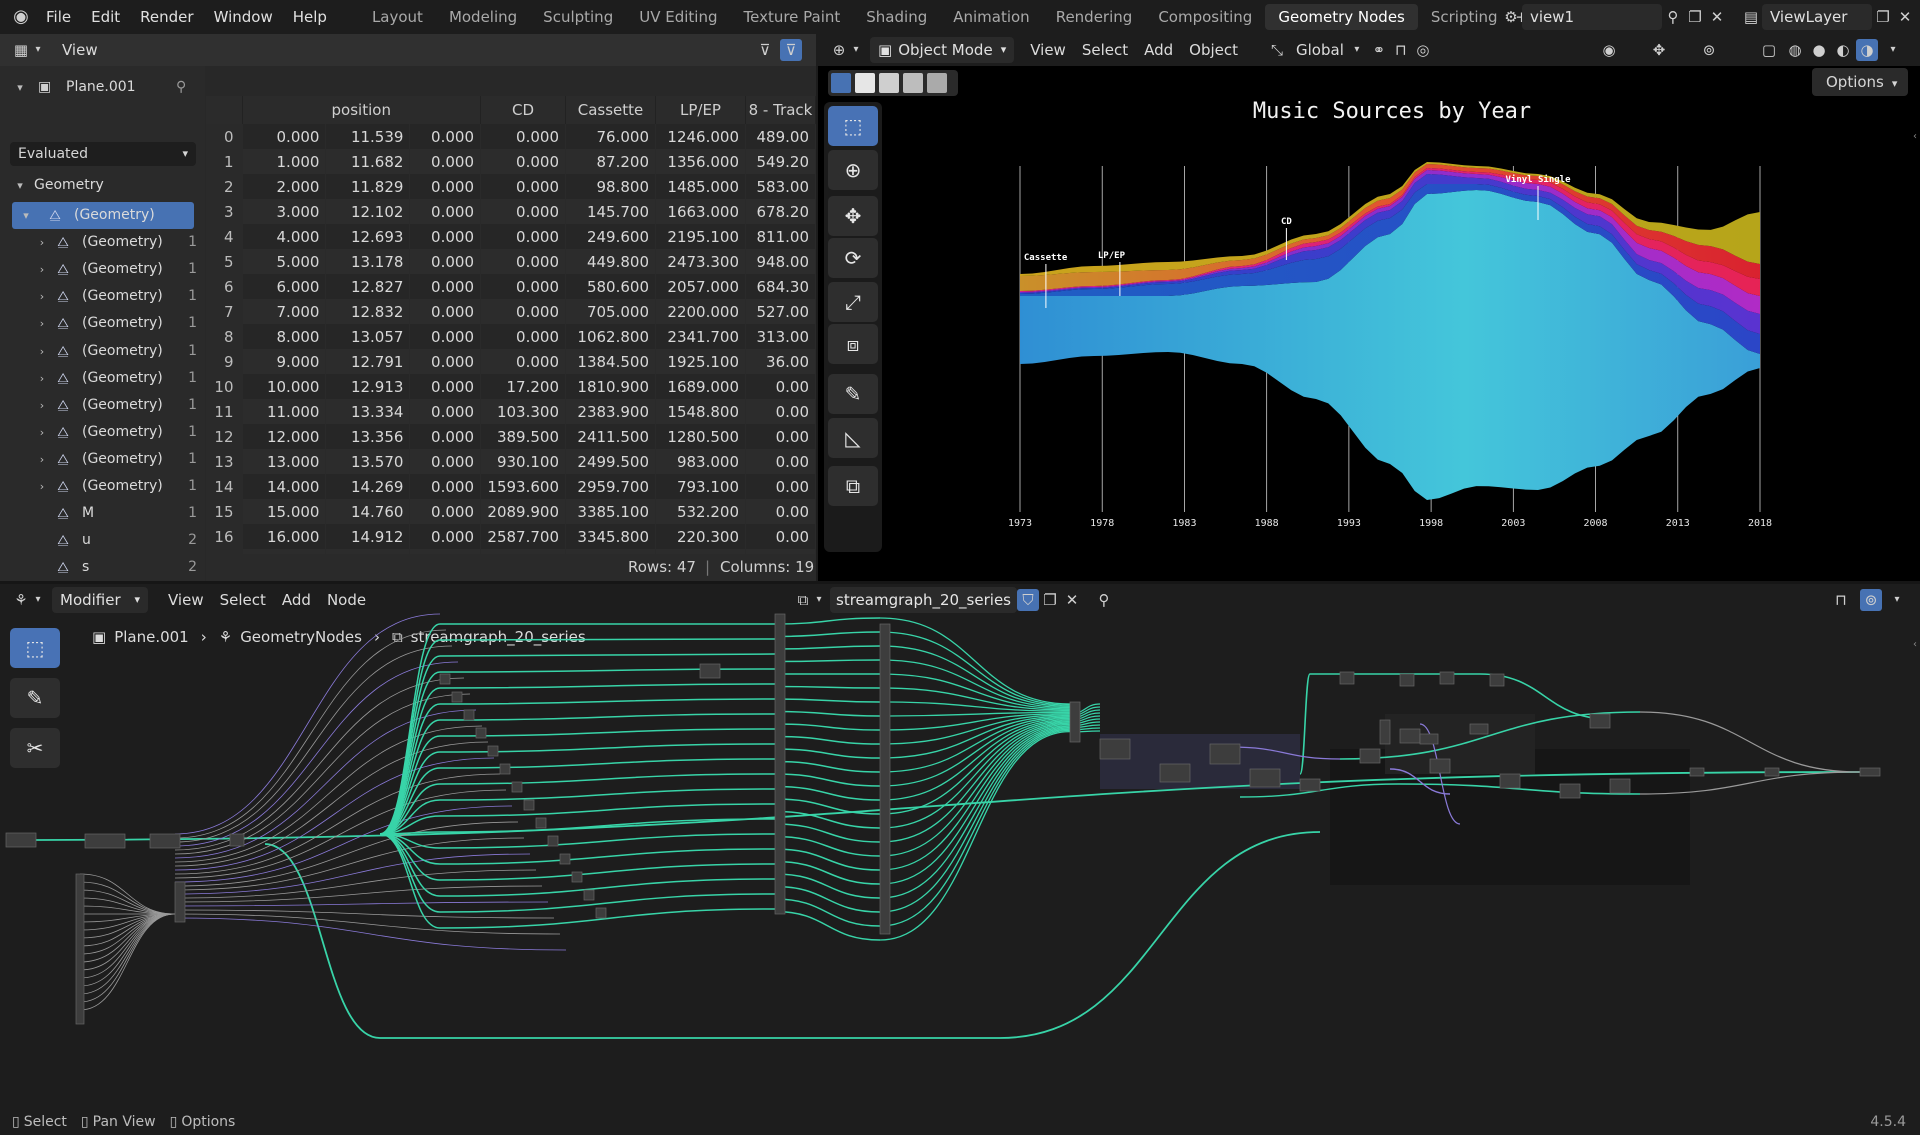  Describe the element at coordinates (1883, 17) in the screenshot. I see `new-view-layer-icon: ❐` at that location.